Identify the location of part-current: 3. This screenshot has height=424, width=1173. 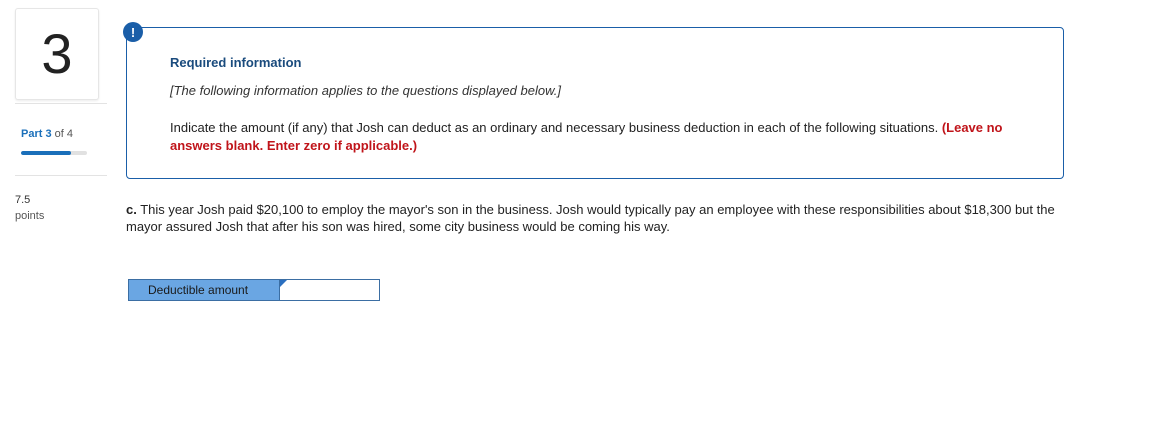
(48, 134).